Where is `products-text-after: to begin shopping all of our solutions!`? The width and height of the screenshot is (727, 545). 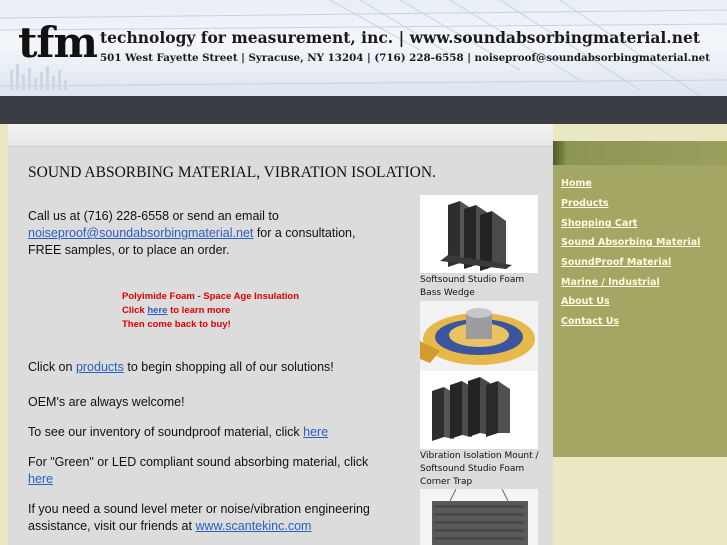
products-text-after: to begin shopping all of our solutions! is located at coordinates (228, 367).